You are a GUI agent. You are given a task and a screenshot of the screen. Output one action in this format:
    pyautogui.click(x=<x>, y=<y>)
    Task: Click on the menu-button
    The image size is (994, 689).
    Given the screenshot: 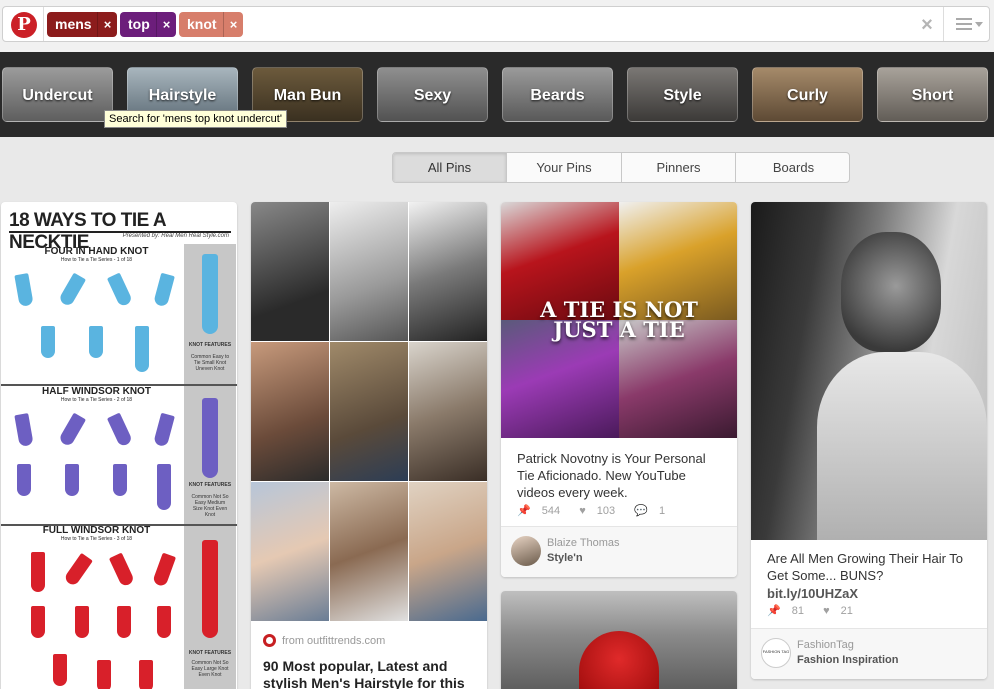 What is the action you would take?
    pyautogui.click(x=966, y=24)
    